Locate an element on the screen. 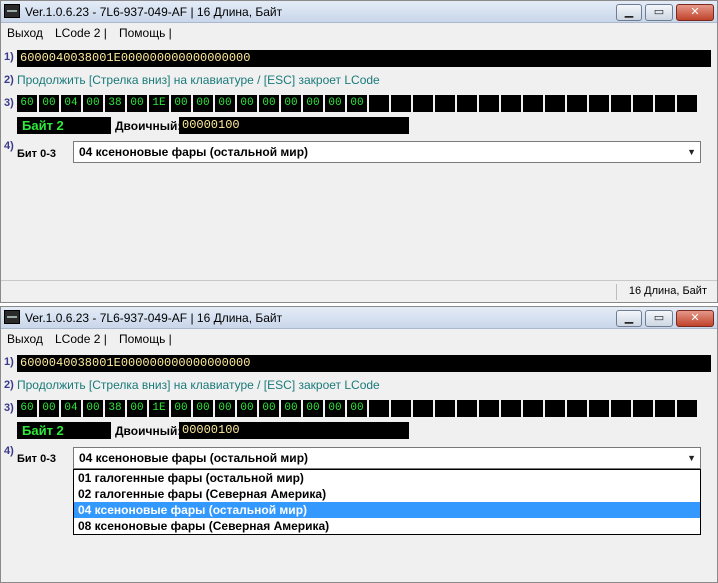 This screenshot has width=718, height=583. byte-cell: 04 is located at coordinates (71, 103).